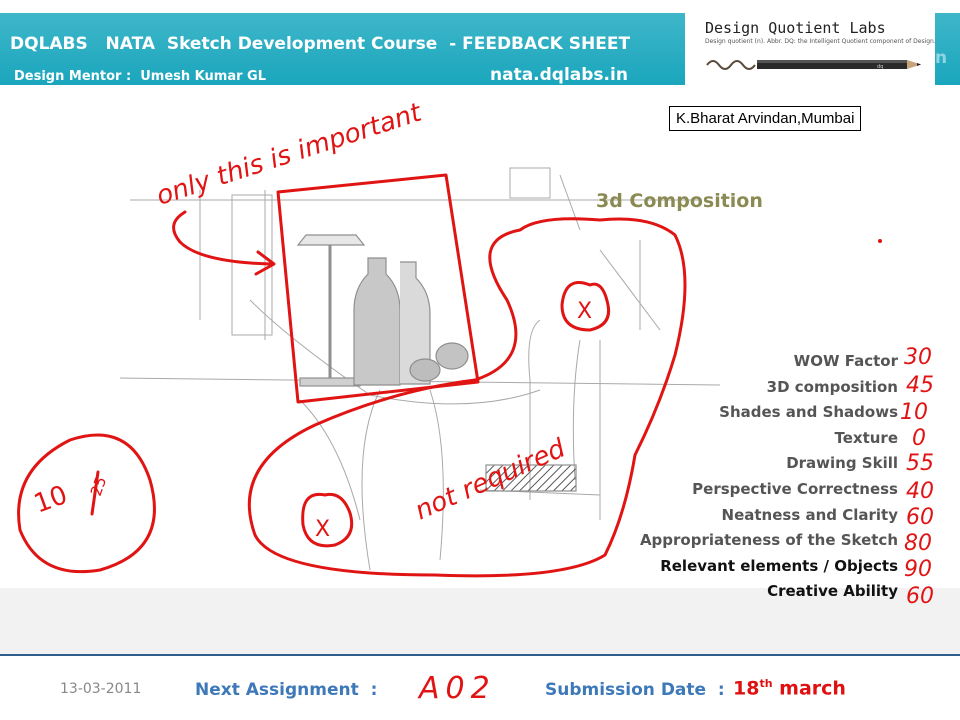  Describe the element at coordinates (779, 565) in the screenshot. I see `criterion-label: Relevant elements / Objects` at that location.